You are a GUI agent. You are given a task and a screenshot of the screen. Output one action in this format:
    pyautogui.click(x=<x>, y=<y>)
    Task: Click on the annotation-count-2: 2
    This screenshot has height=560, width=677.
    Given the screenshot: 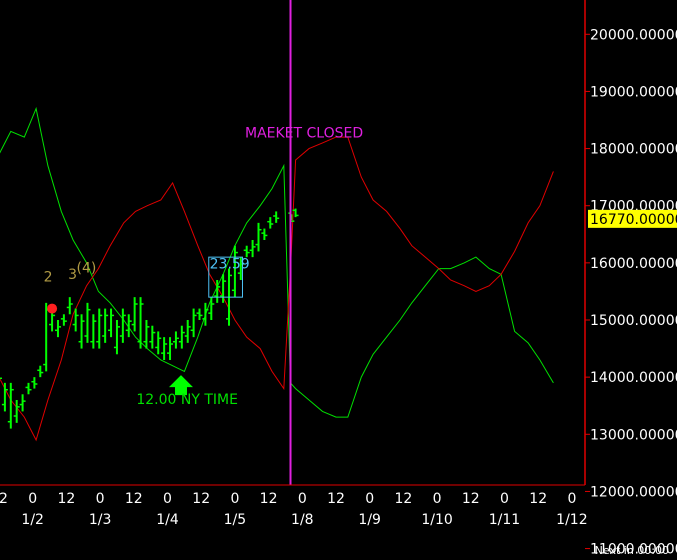 What is the action you would take?
    pyautogui.click(x=48, y=278)
    